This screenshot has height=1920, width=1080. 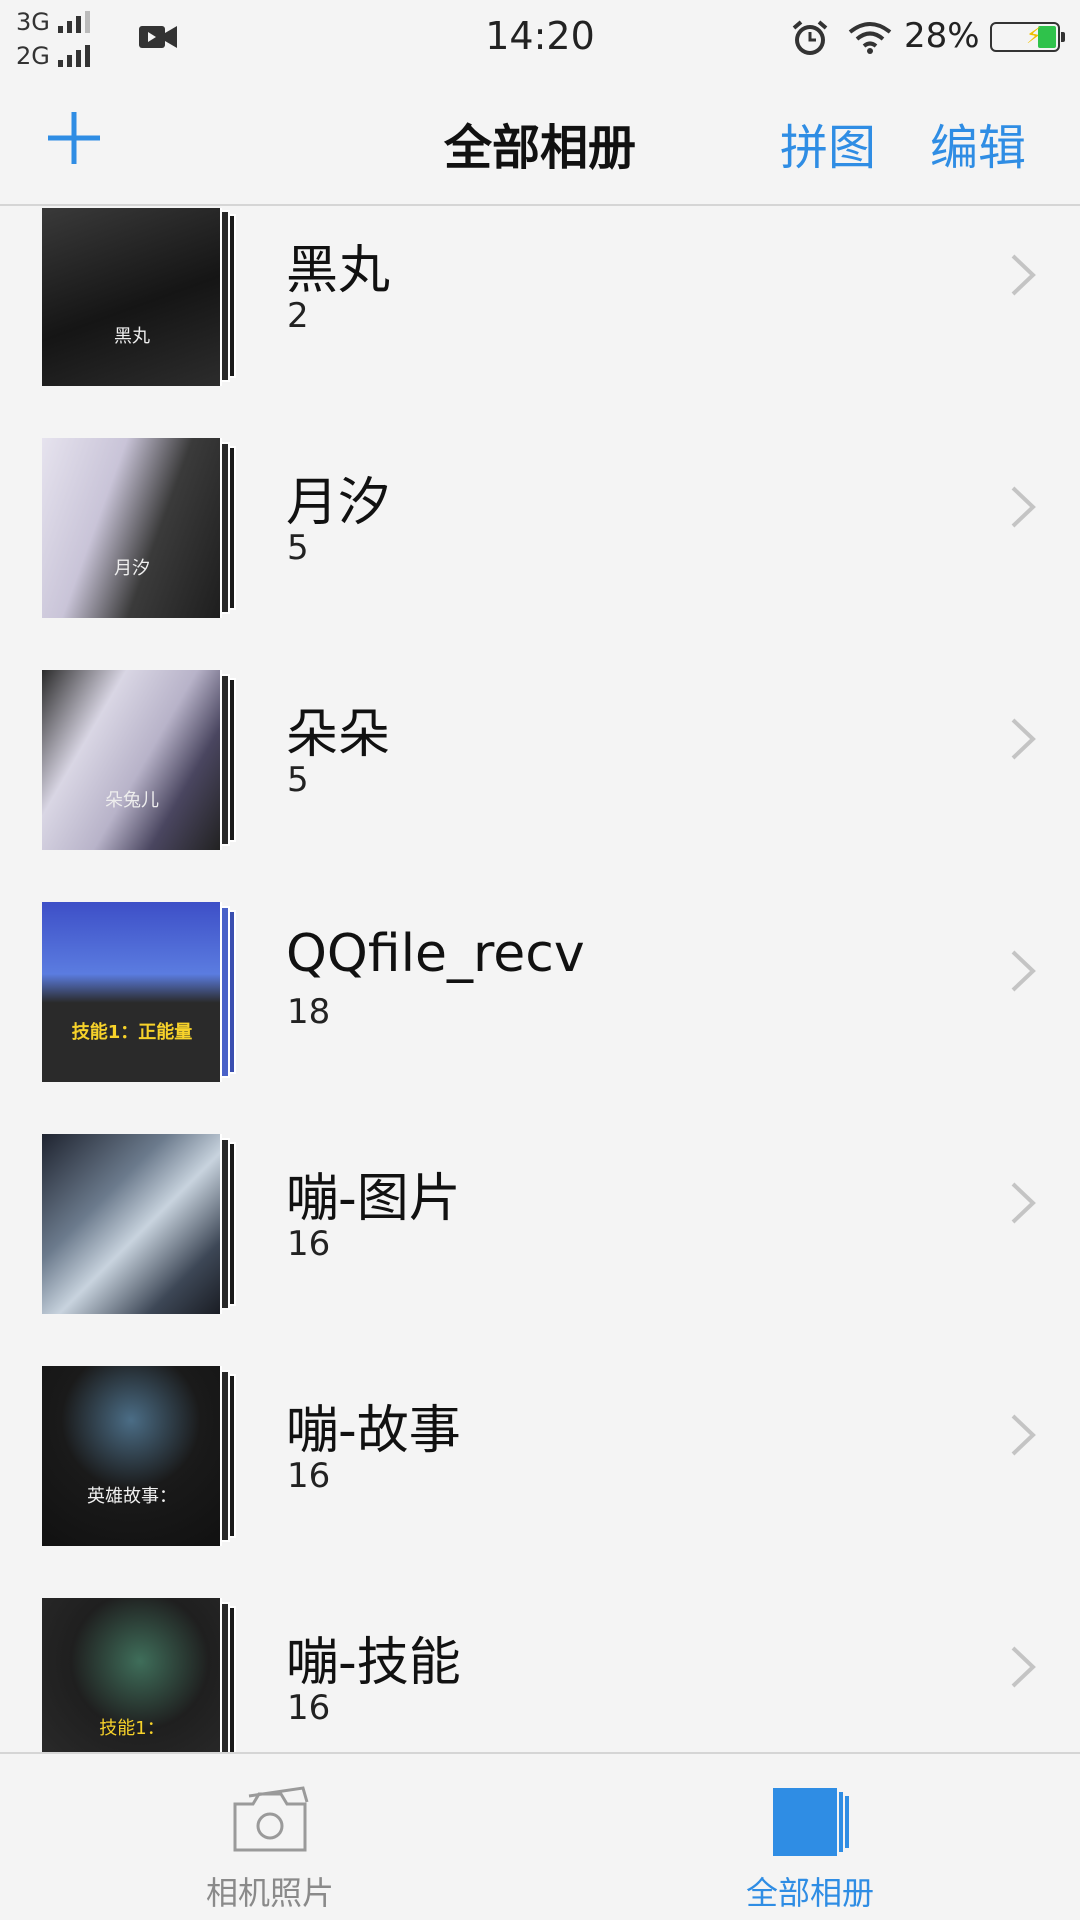 What do you see at coordinates (269, 1893) in the screenshot?
I see `tab-camera-label: 相机照片` at bounding box center [269, 1893].